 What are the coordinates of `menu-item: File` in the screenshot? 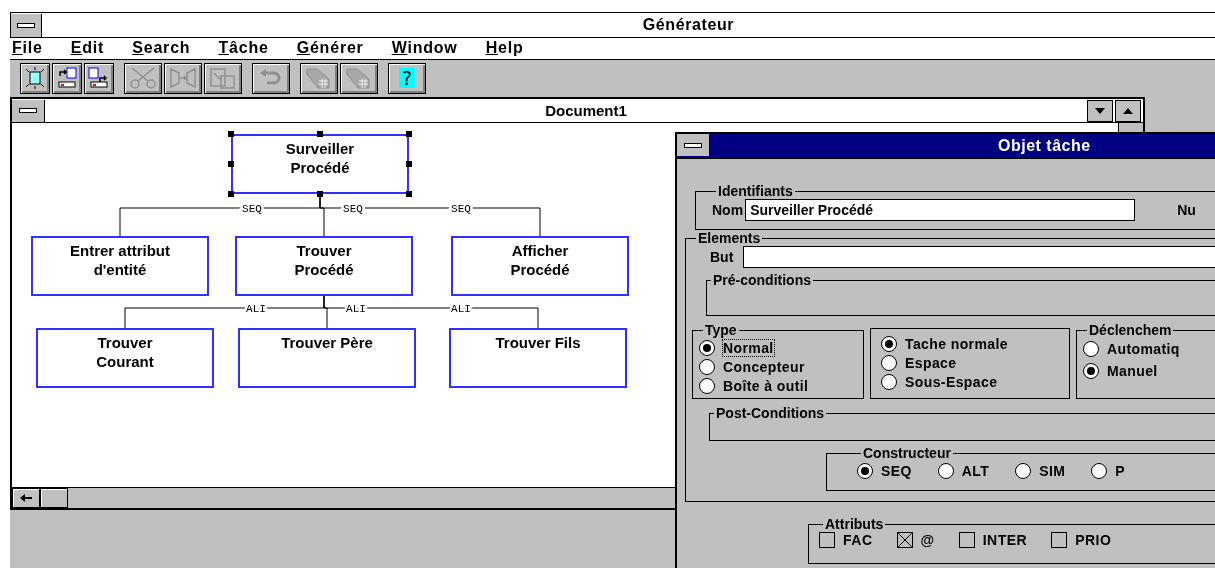 It's located at (27, 48).